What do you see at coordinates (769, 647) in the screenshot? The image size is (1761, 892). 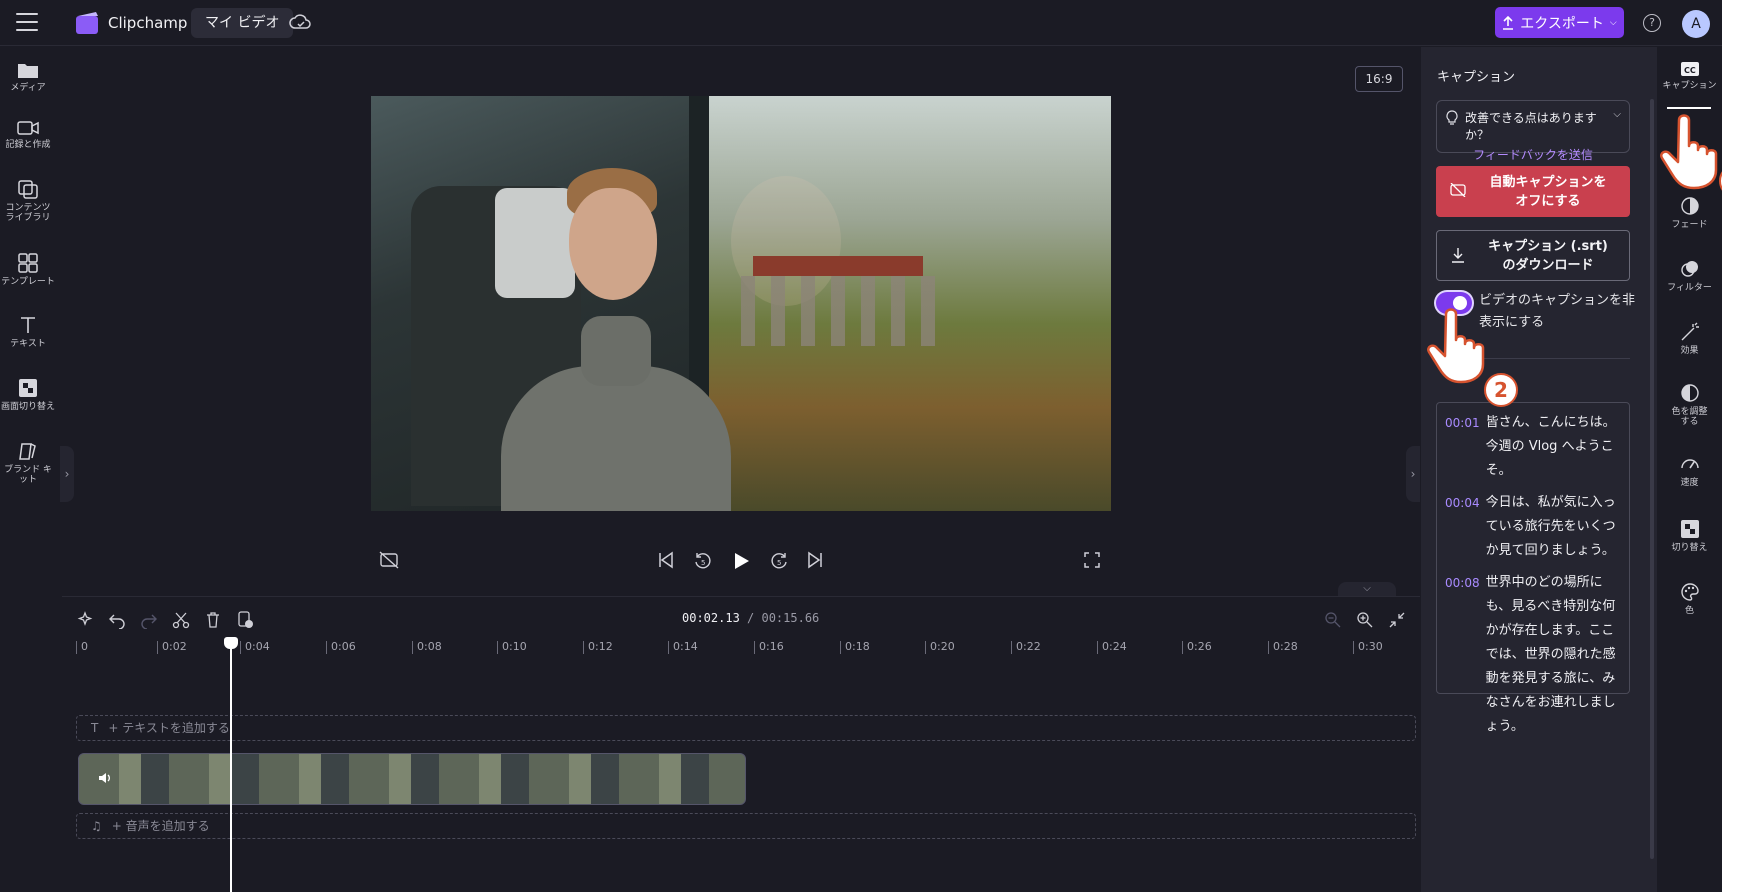 I see `ruler-tick: 0:16` at bounding box center [769, 647].